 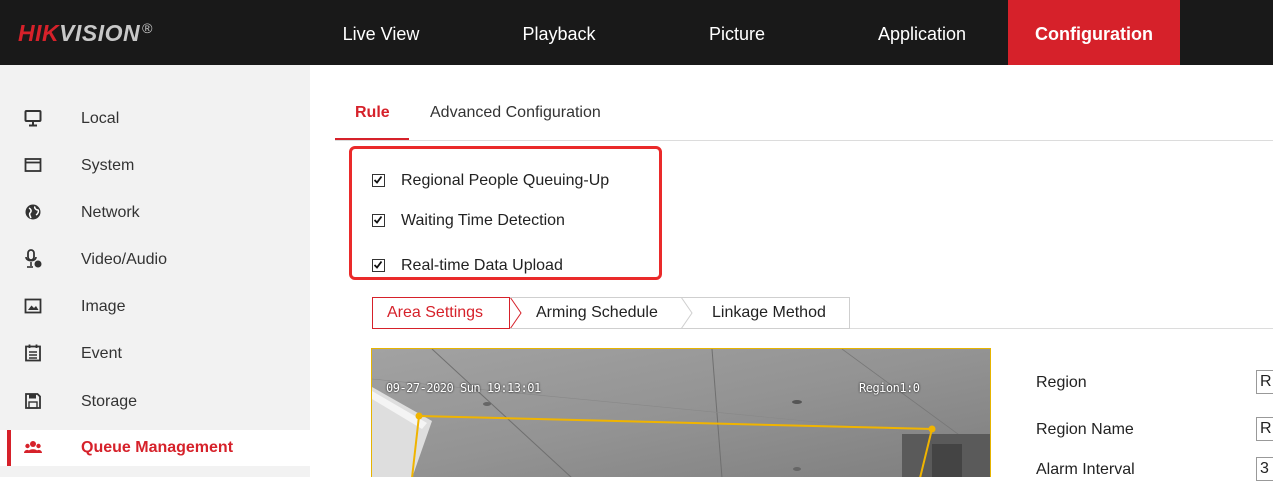 I want to click on floppy-icon, so click(x=33, y=401).